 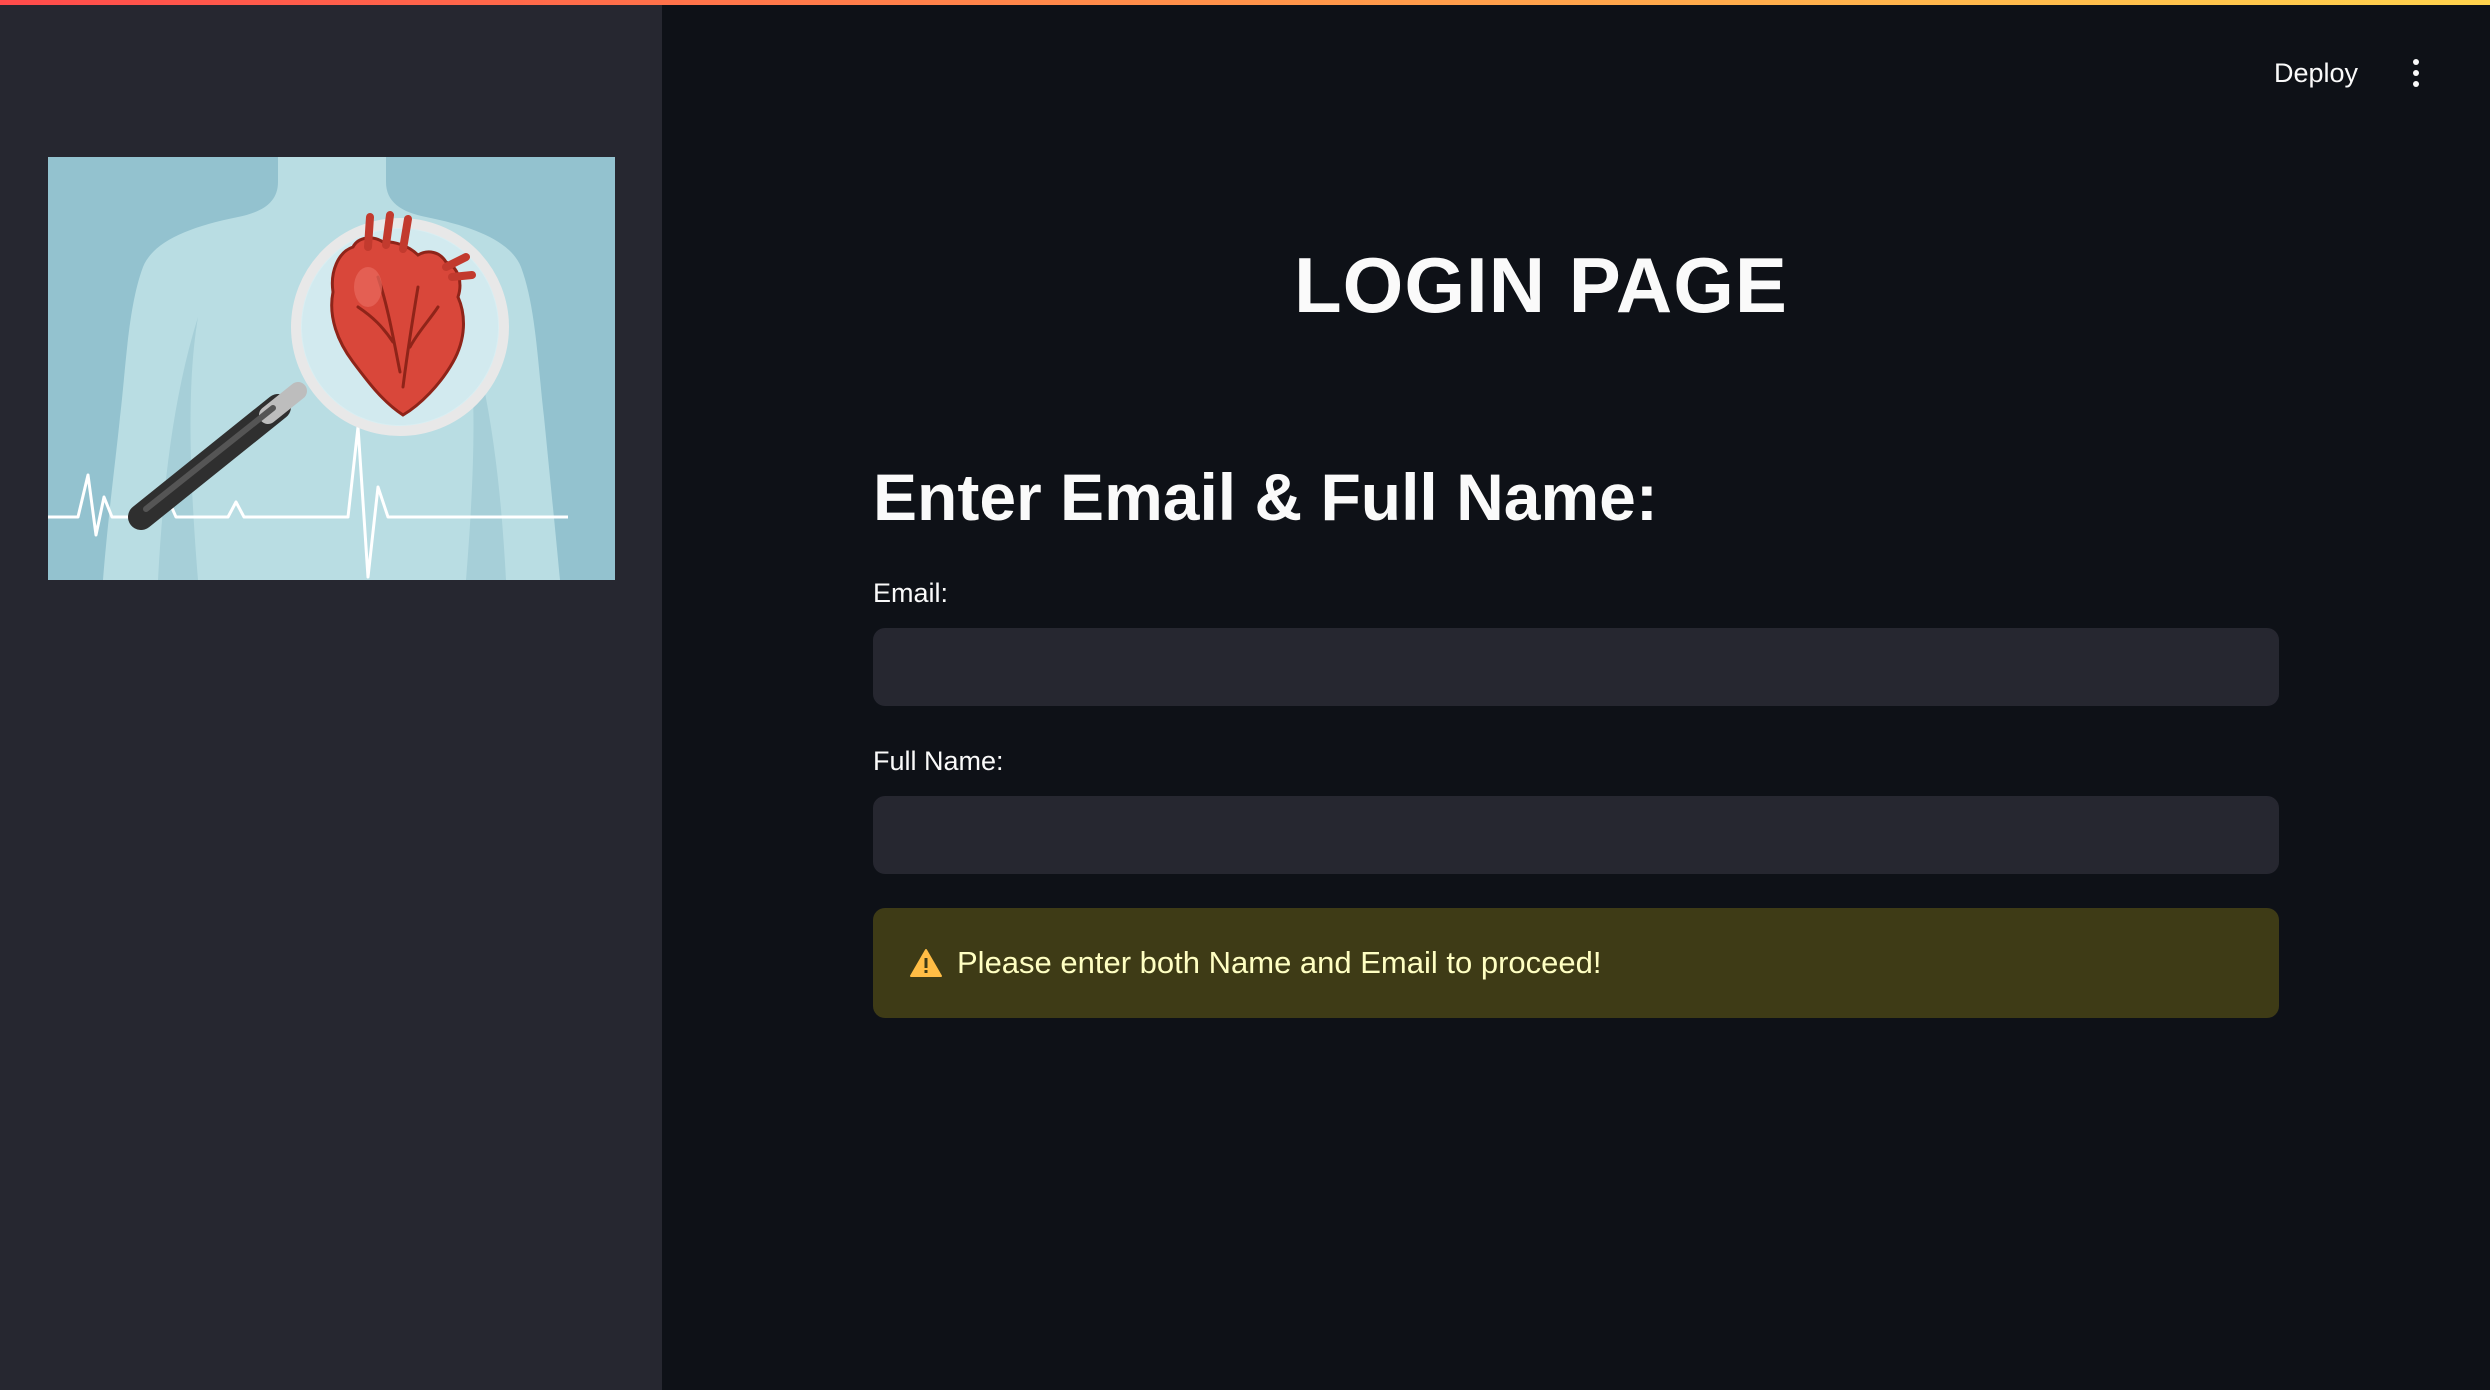 I want to click on full-name-label: Full Name:, so click(x=938, y=761).